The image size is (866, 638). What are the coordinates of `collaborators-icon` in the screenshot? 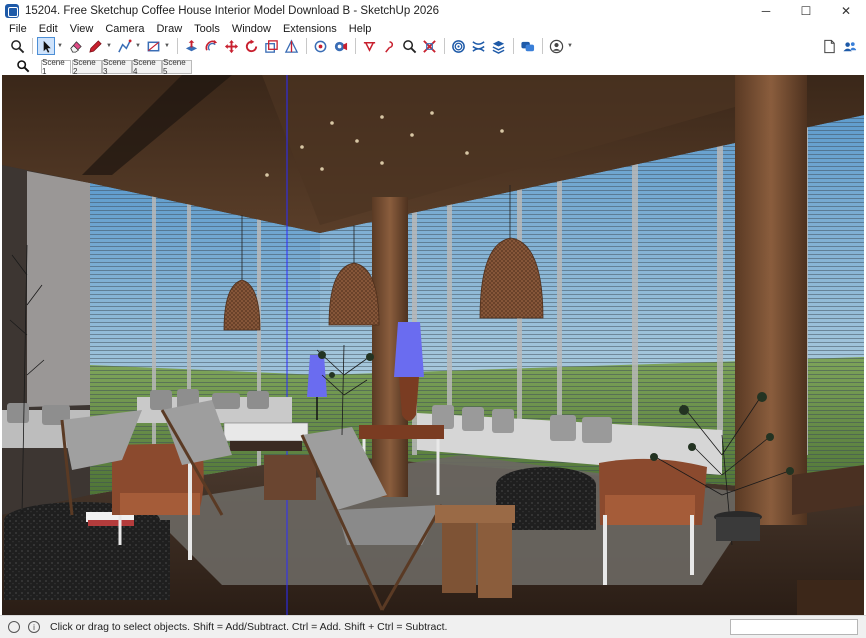 It's located at (849, 46).